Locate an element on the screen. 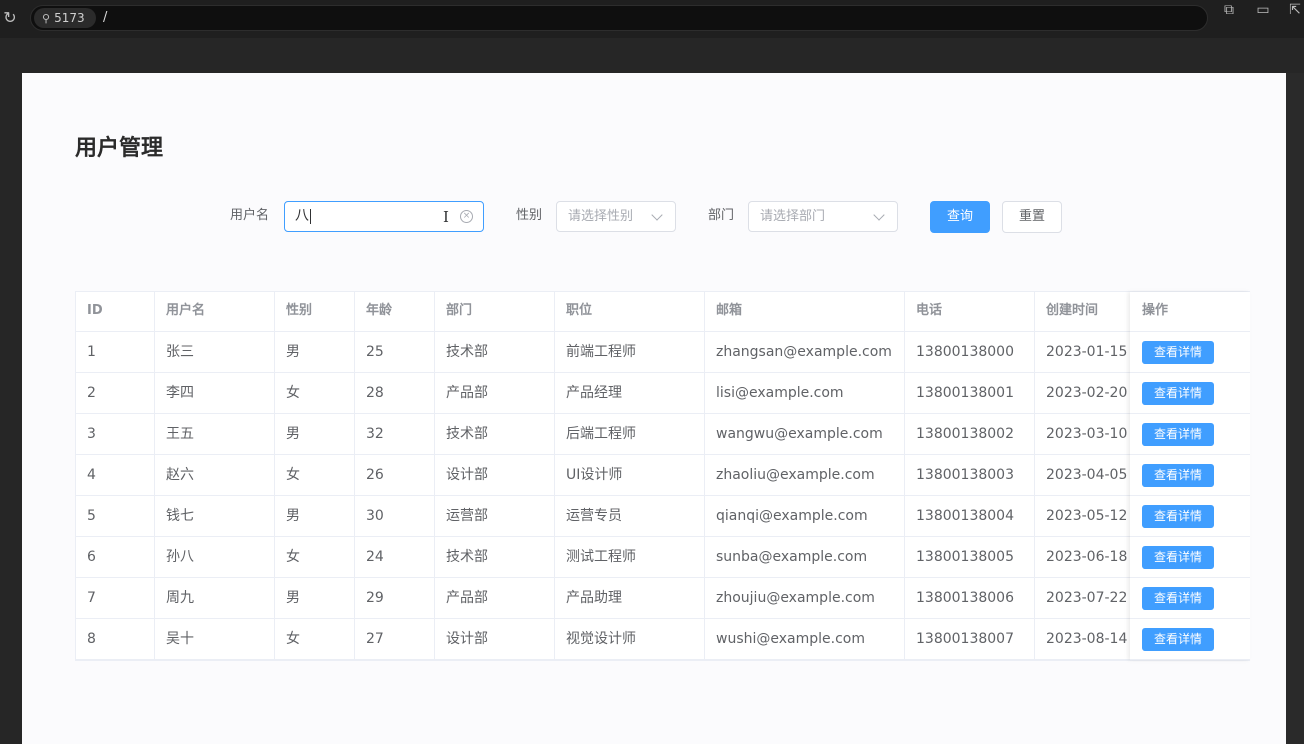  cell-dept: 设计部 is located at coordinates (495, 475).